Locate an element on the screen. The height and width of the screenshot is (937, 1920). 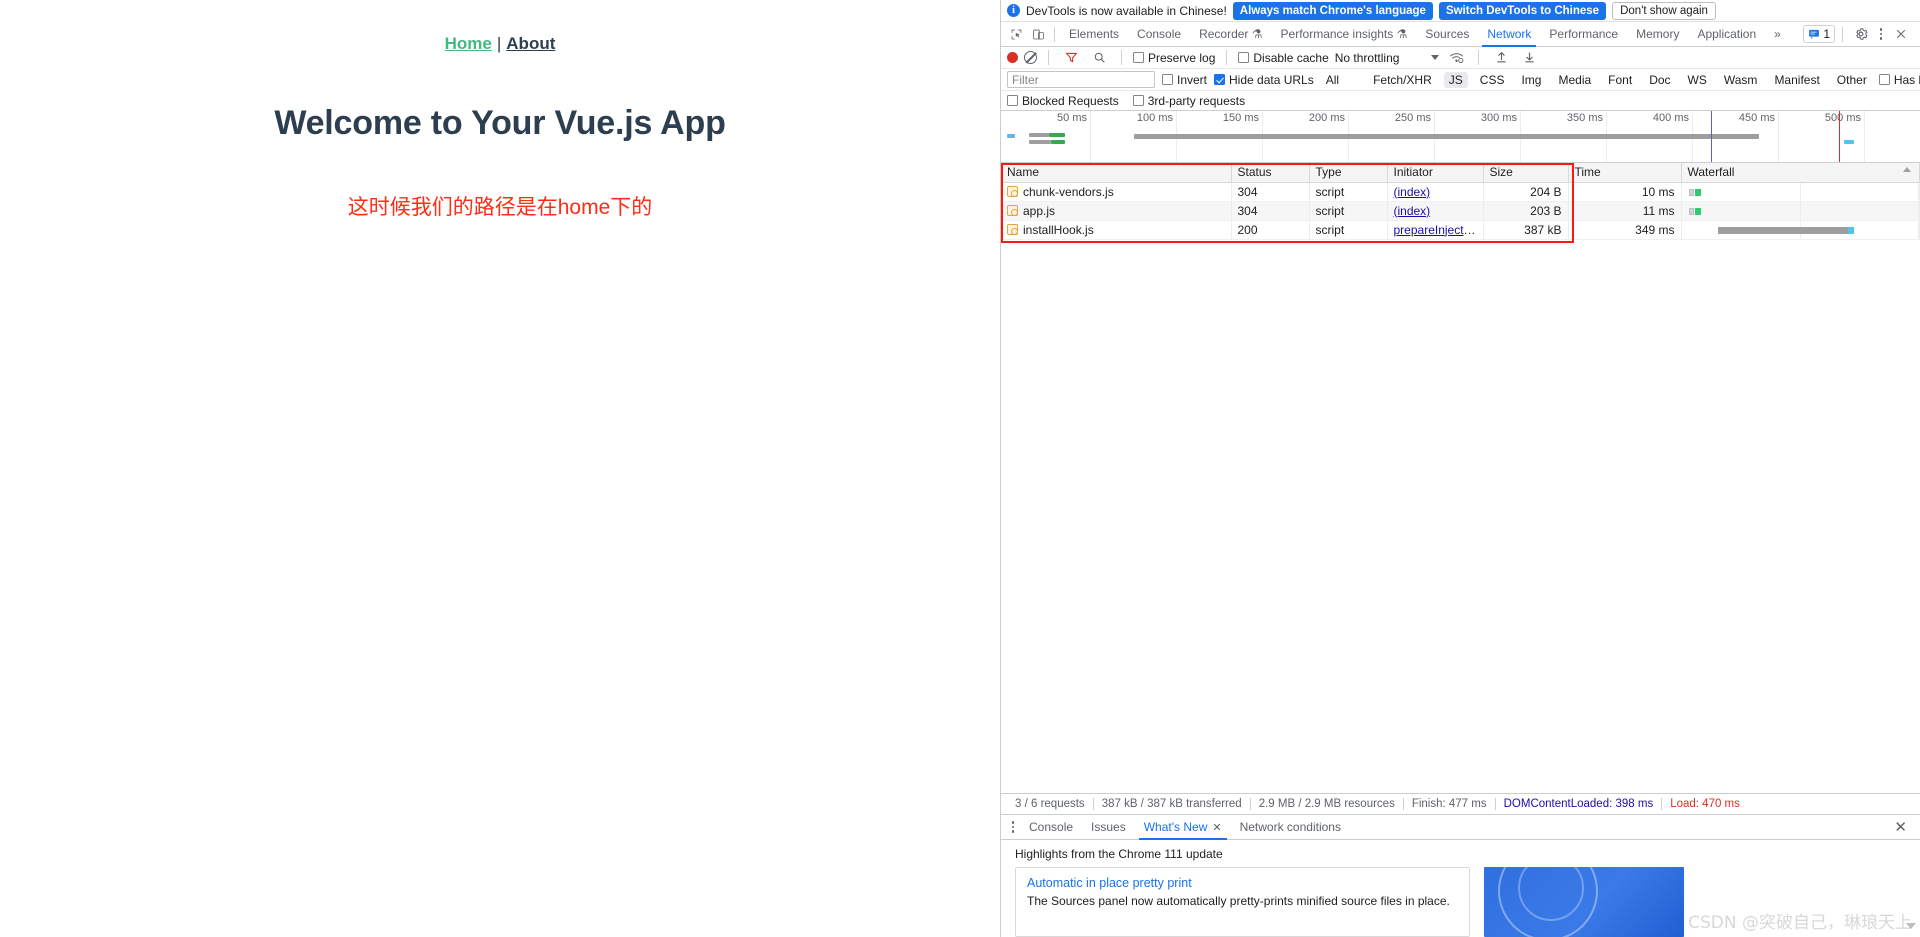
settings-gear-icon is located at coordinates (1861, 34).